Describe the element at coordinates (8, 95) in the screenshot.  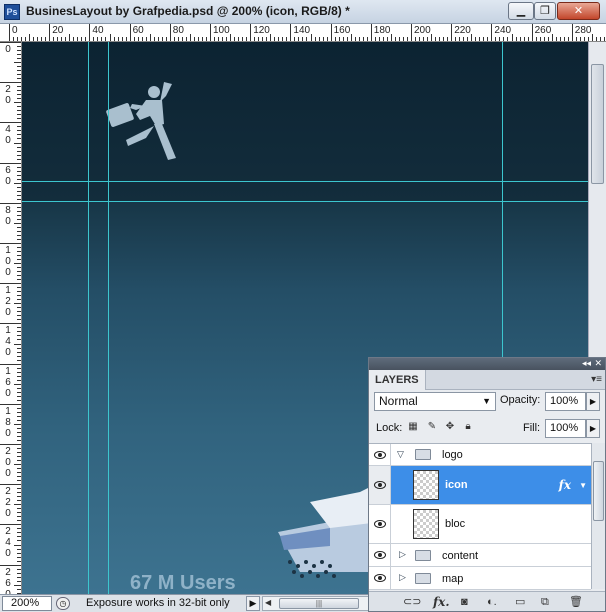
I see `ruler-label: 20` at that location.